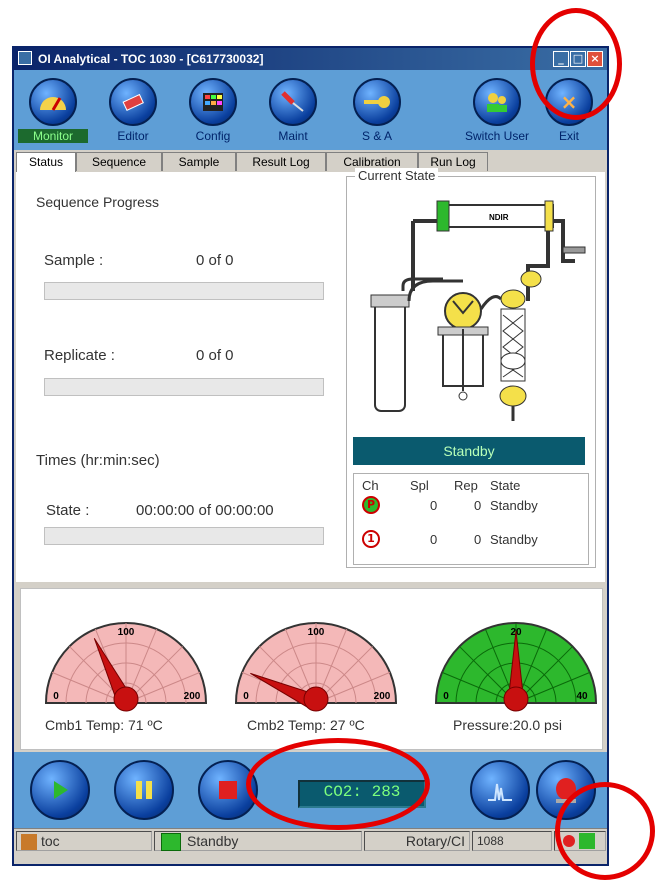  I want to click on eraser-icon, so click(133, 102).